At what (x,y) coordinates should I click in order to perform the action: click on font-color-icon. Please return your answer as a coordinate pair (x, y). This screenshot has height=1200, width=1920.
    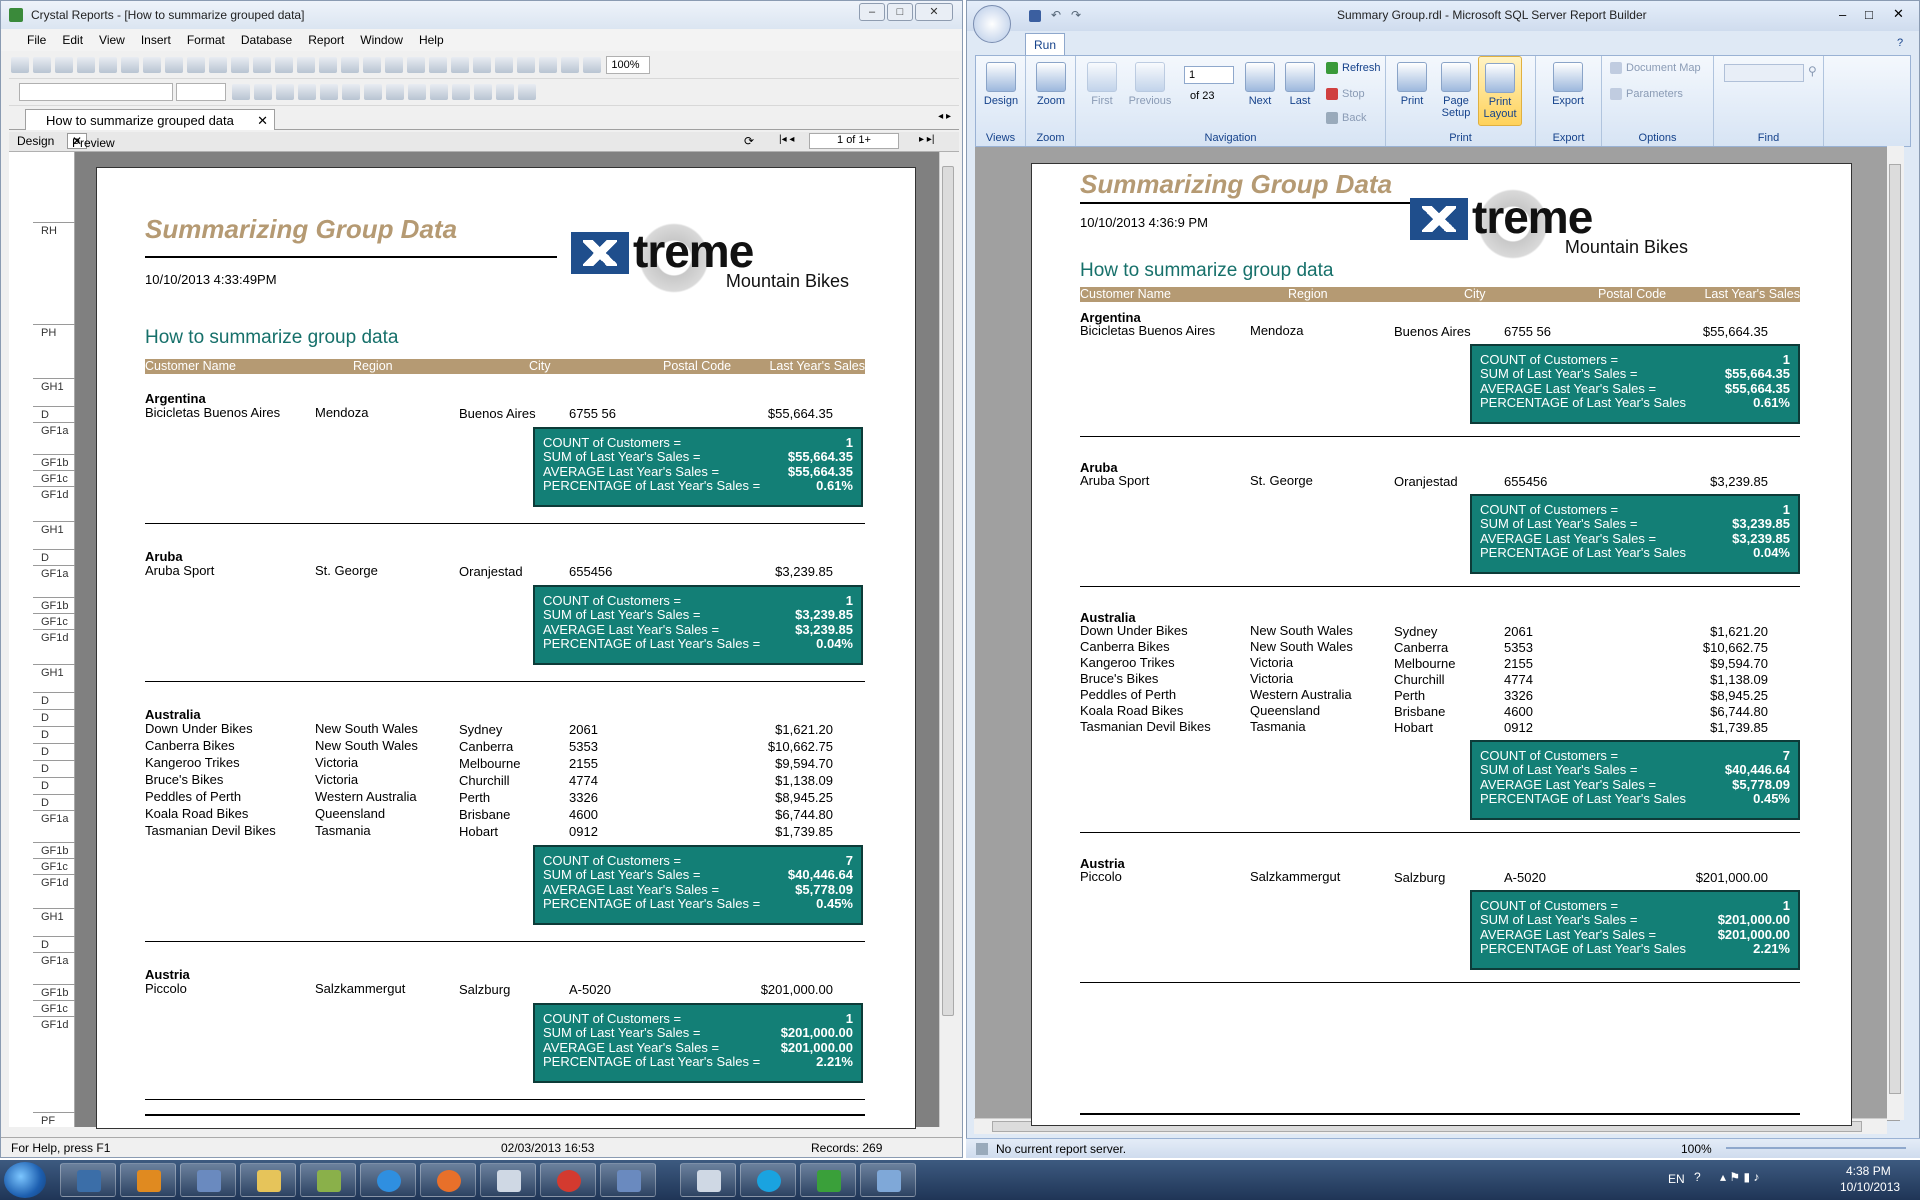
    Looking at the image, I should click on (394, 92).